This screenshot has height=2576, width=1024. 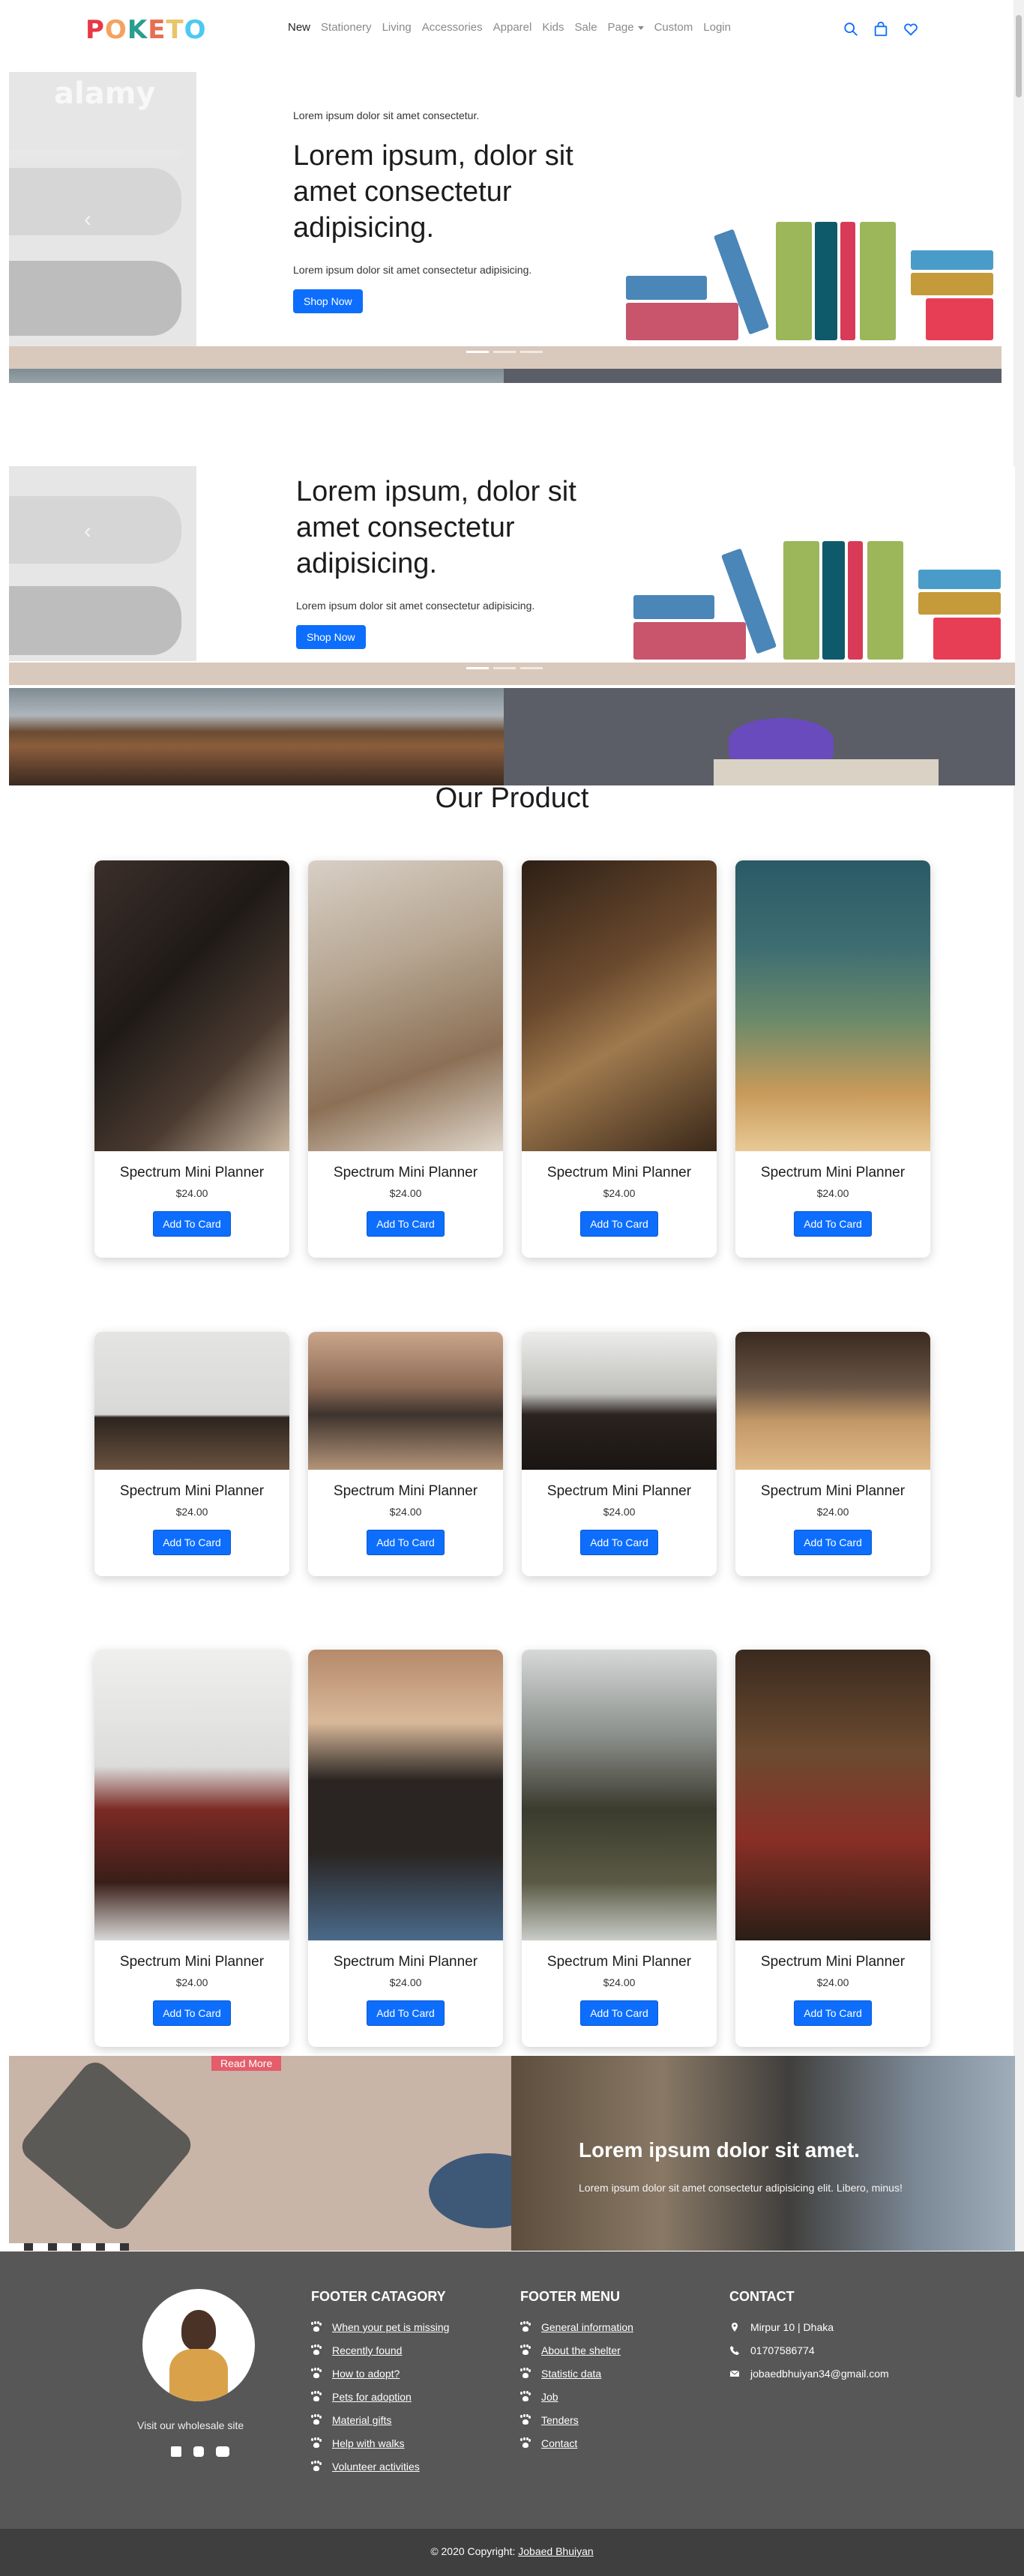 I want to click on footer-link: Statistic data, so click(x=571, y=2374).